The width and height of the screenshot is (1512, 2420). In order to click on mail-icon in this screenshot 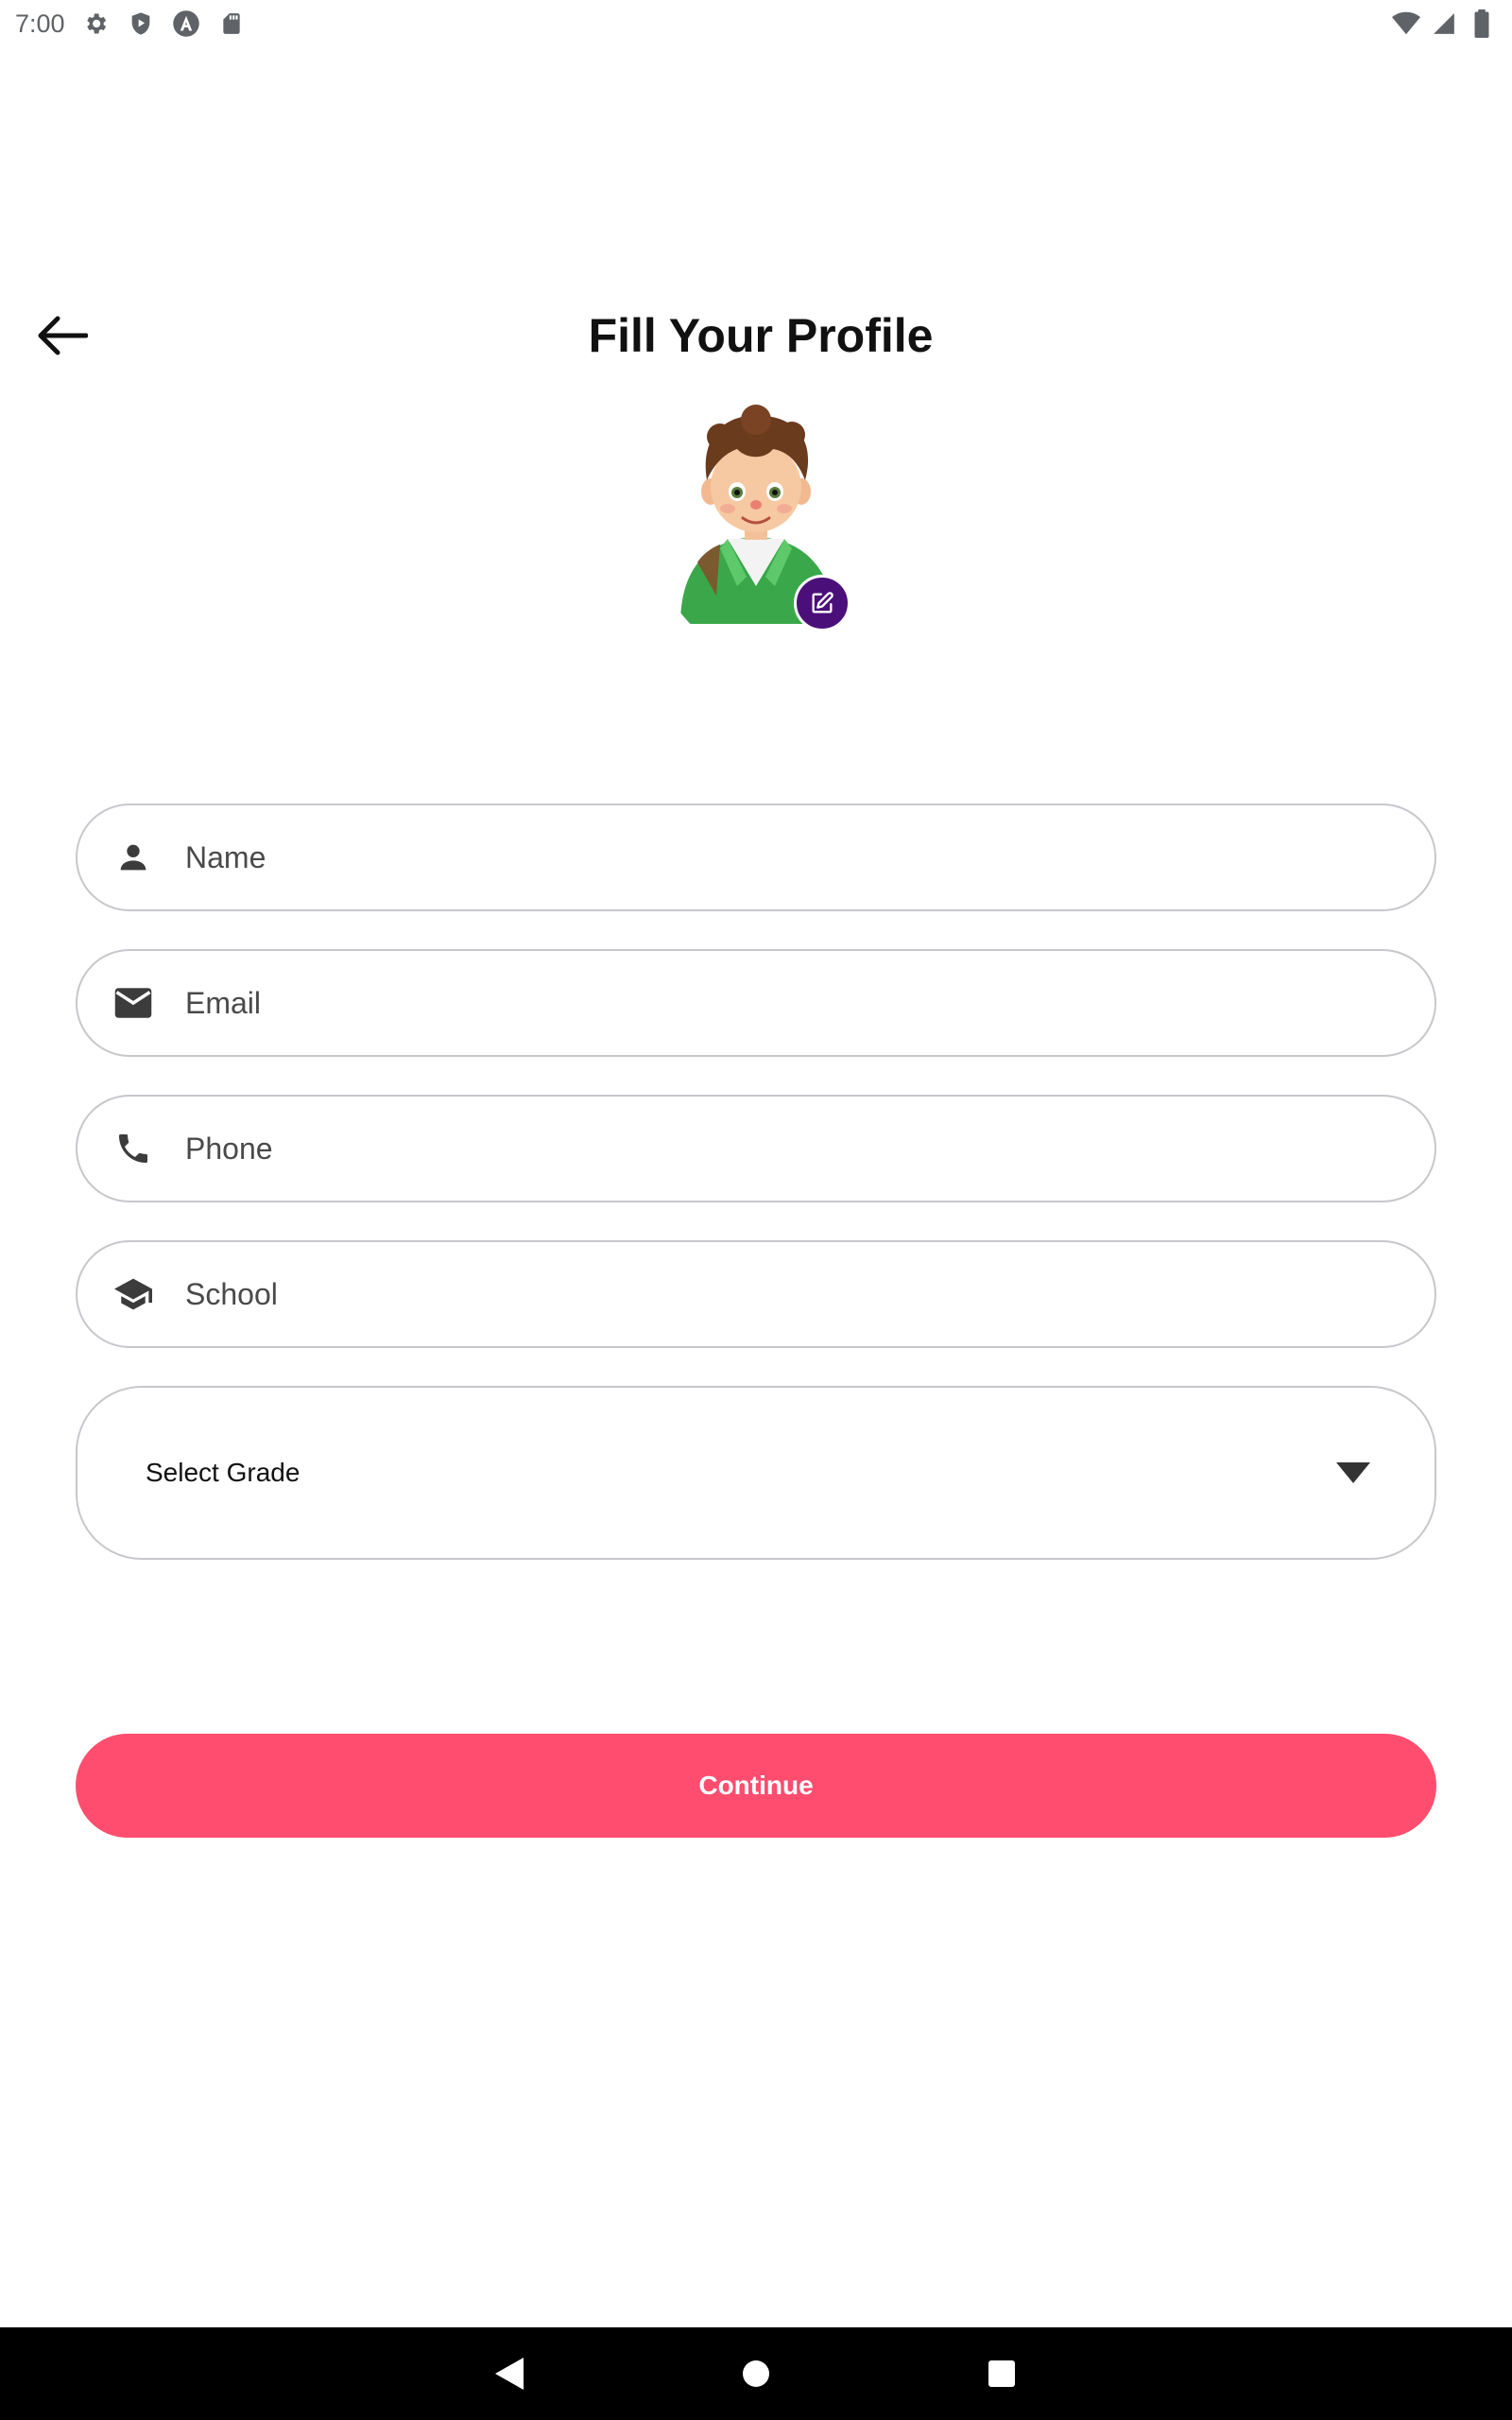, I will do `click(133, 1003)`.